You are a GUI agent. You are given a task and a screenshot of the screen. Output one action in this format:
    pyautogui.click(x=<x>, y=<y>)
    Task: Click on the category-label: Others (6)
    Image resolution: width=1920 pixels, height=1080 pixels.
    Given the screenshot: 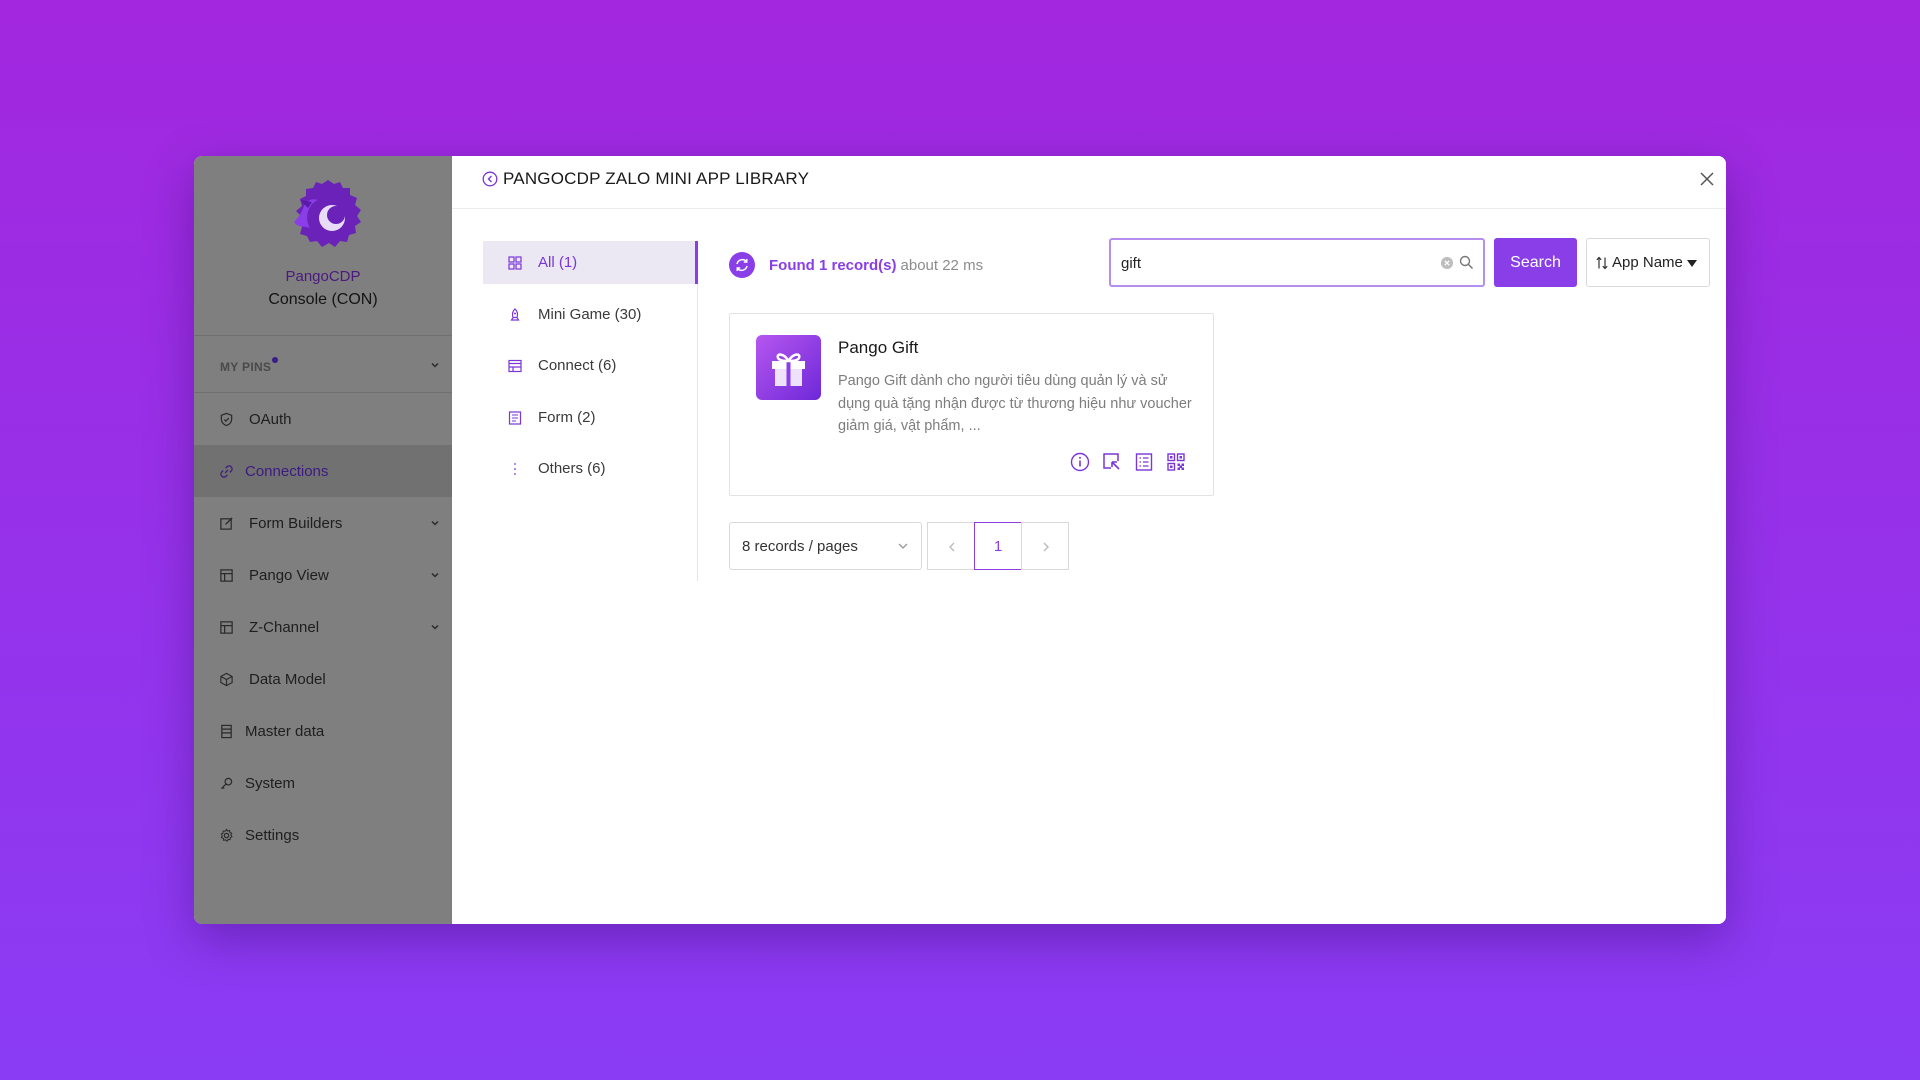 What is the action you would take?
    pyautogui.click(x=572, y=468)
    